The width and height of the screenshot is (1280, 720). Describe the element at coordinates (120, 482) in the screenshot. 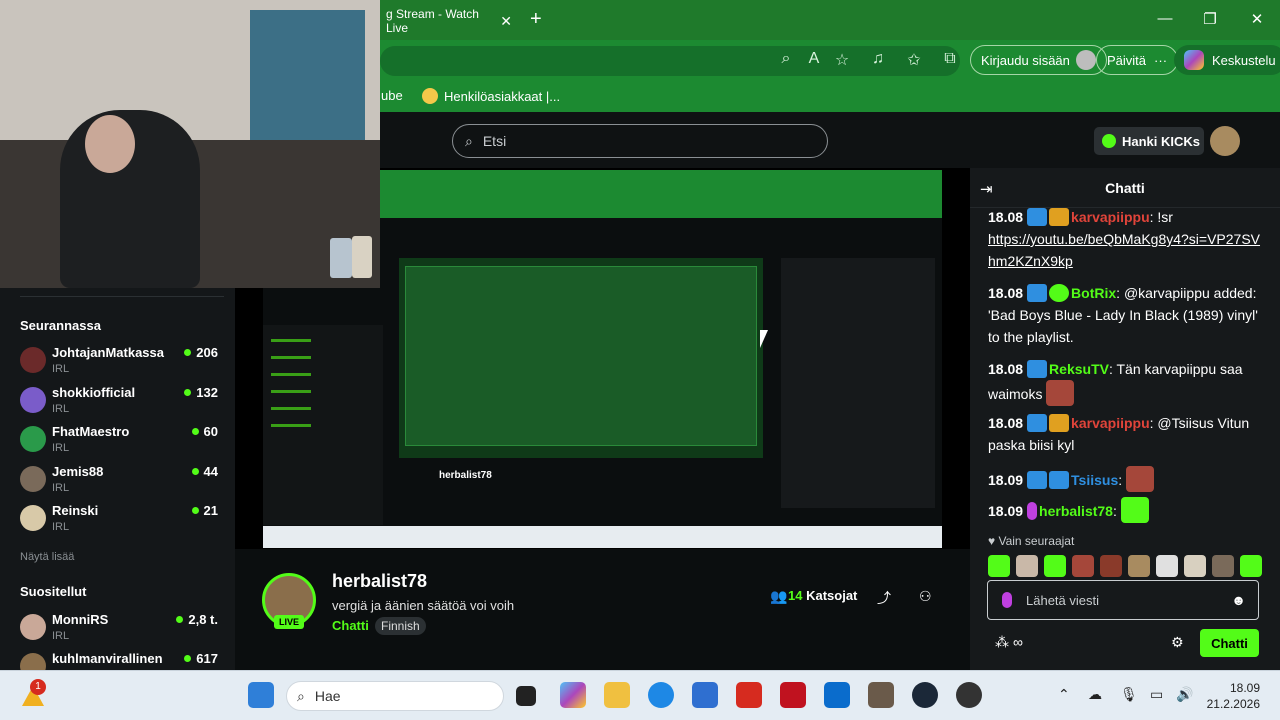

I see `following-item: Jemis88 IRL 44` at that location.